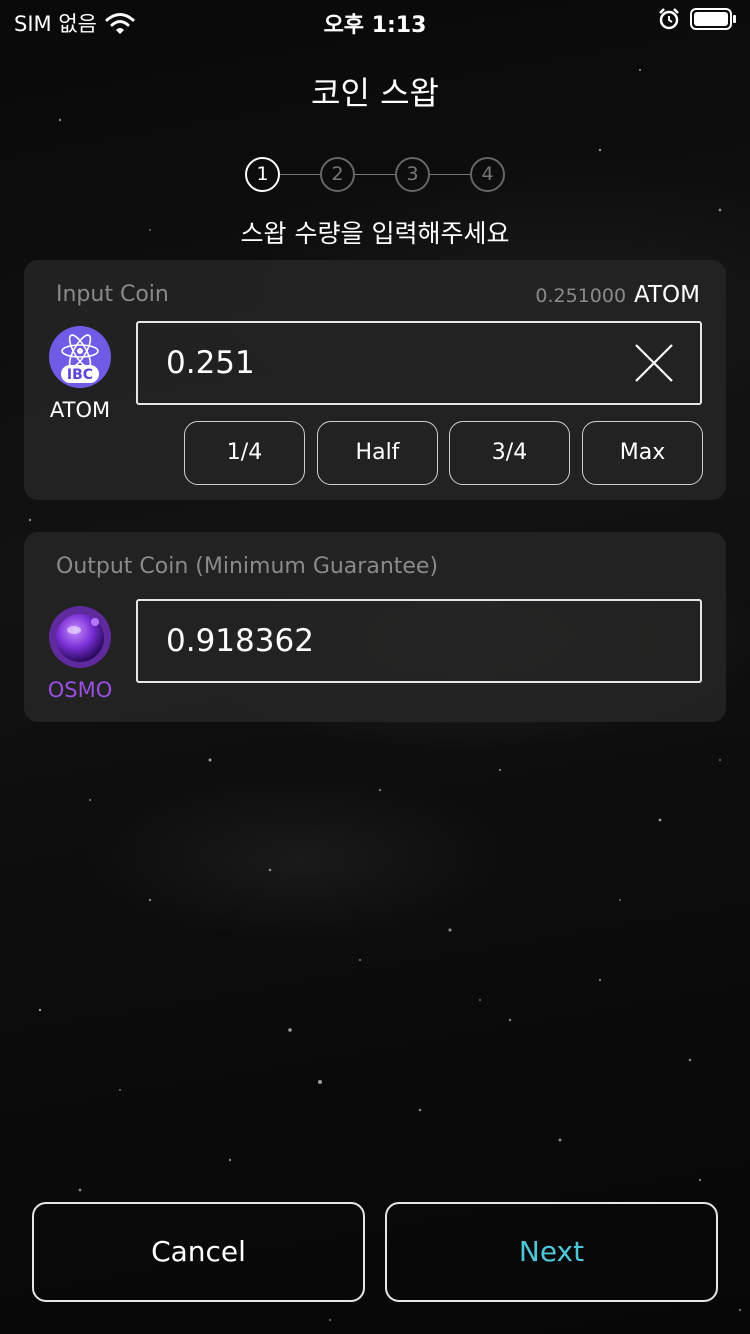 The height and width of the screenshot is (1334, 750). Describe the element at coordinates (487, 174) in the screenshot. I see `step-4: 4` at that location.